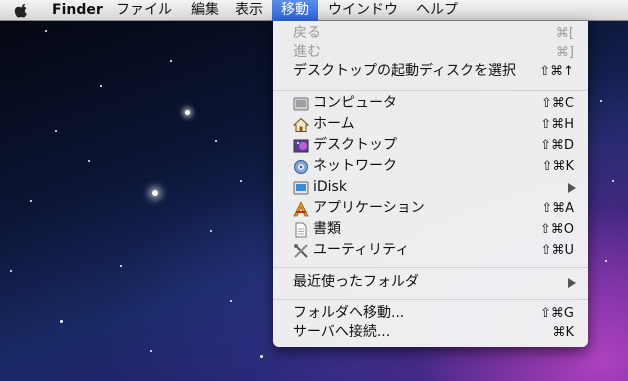 The image size is (628, 381). Describe the element at coordinates (144, 10) in the screenshot. I see `menu-file: ファイル` at that location.